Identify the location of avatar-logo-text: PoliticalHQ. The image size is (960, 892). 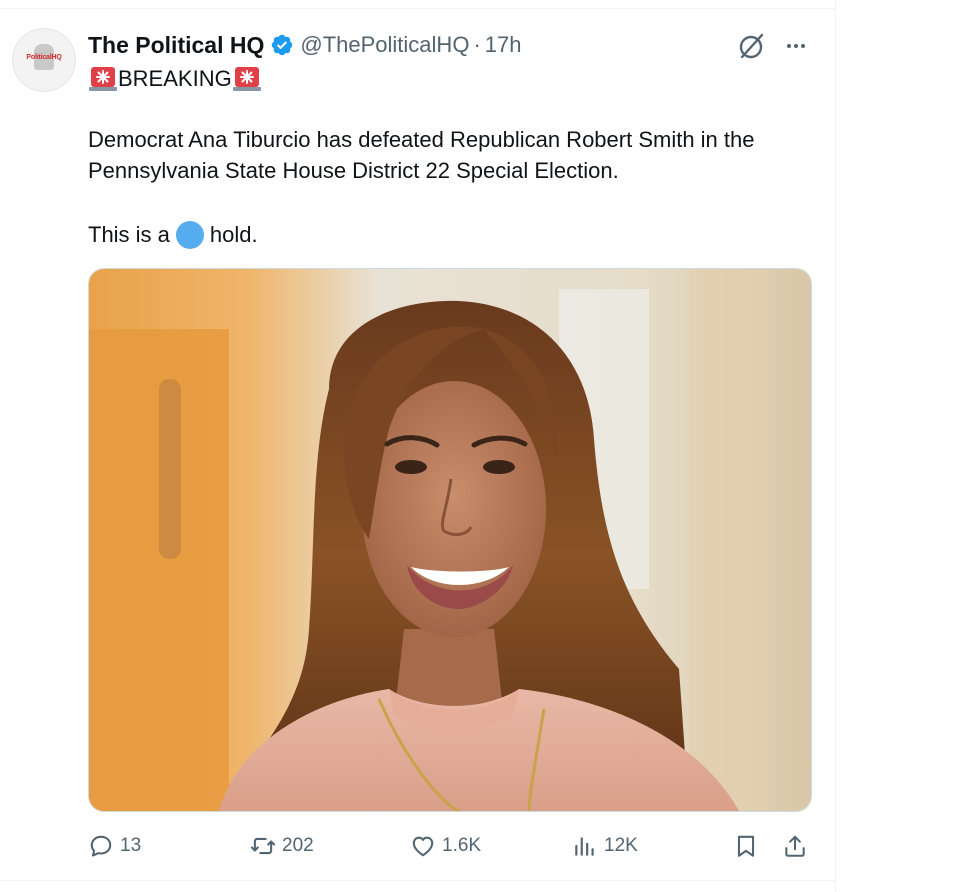
(44, 57).